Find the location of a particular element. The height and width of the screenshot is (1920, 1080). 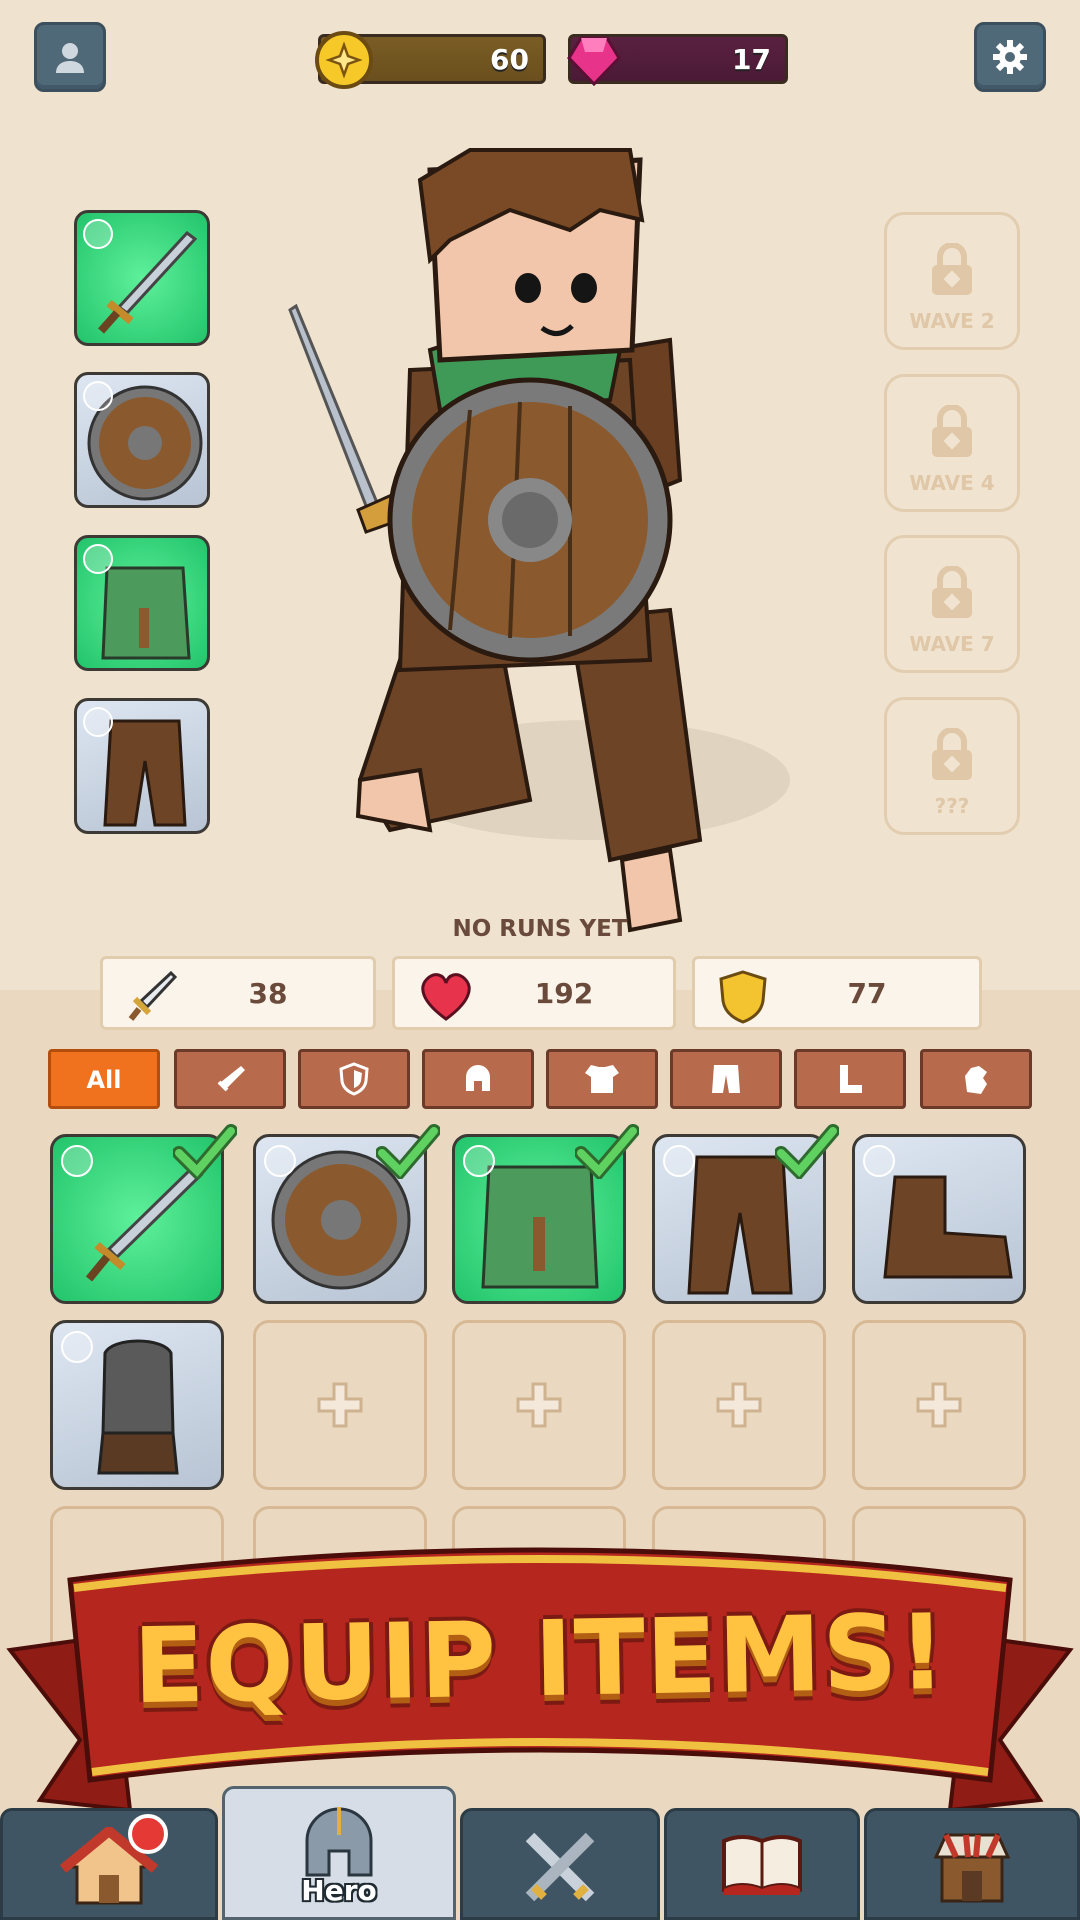

inventory-item-sword is located at coordinates (143, 1214).